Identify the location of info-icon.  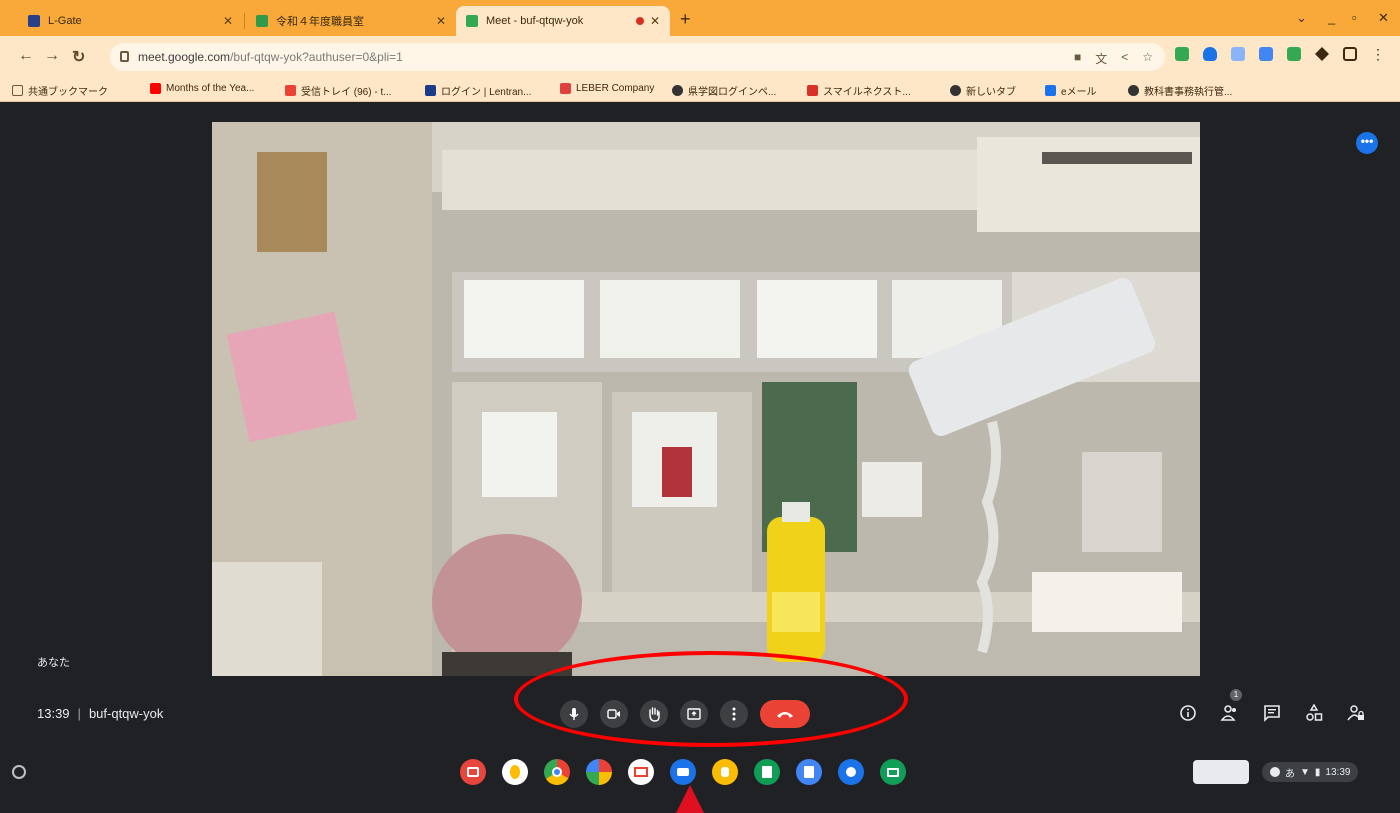
(1188, 713).